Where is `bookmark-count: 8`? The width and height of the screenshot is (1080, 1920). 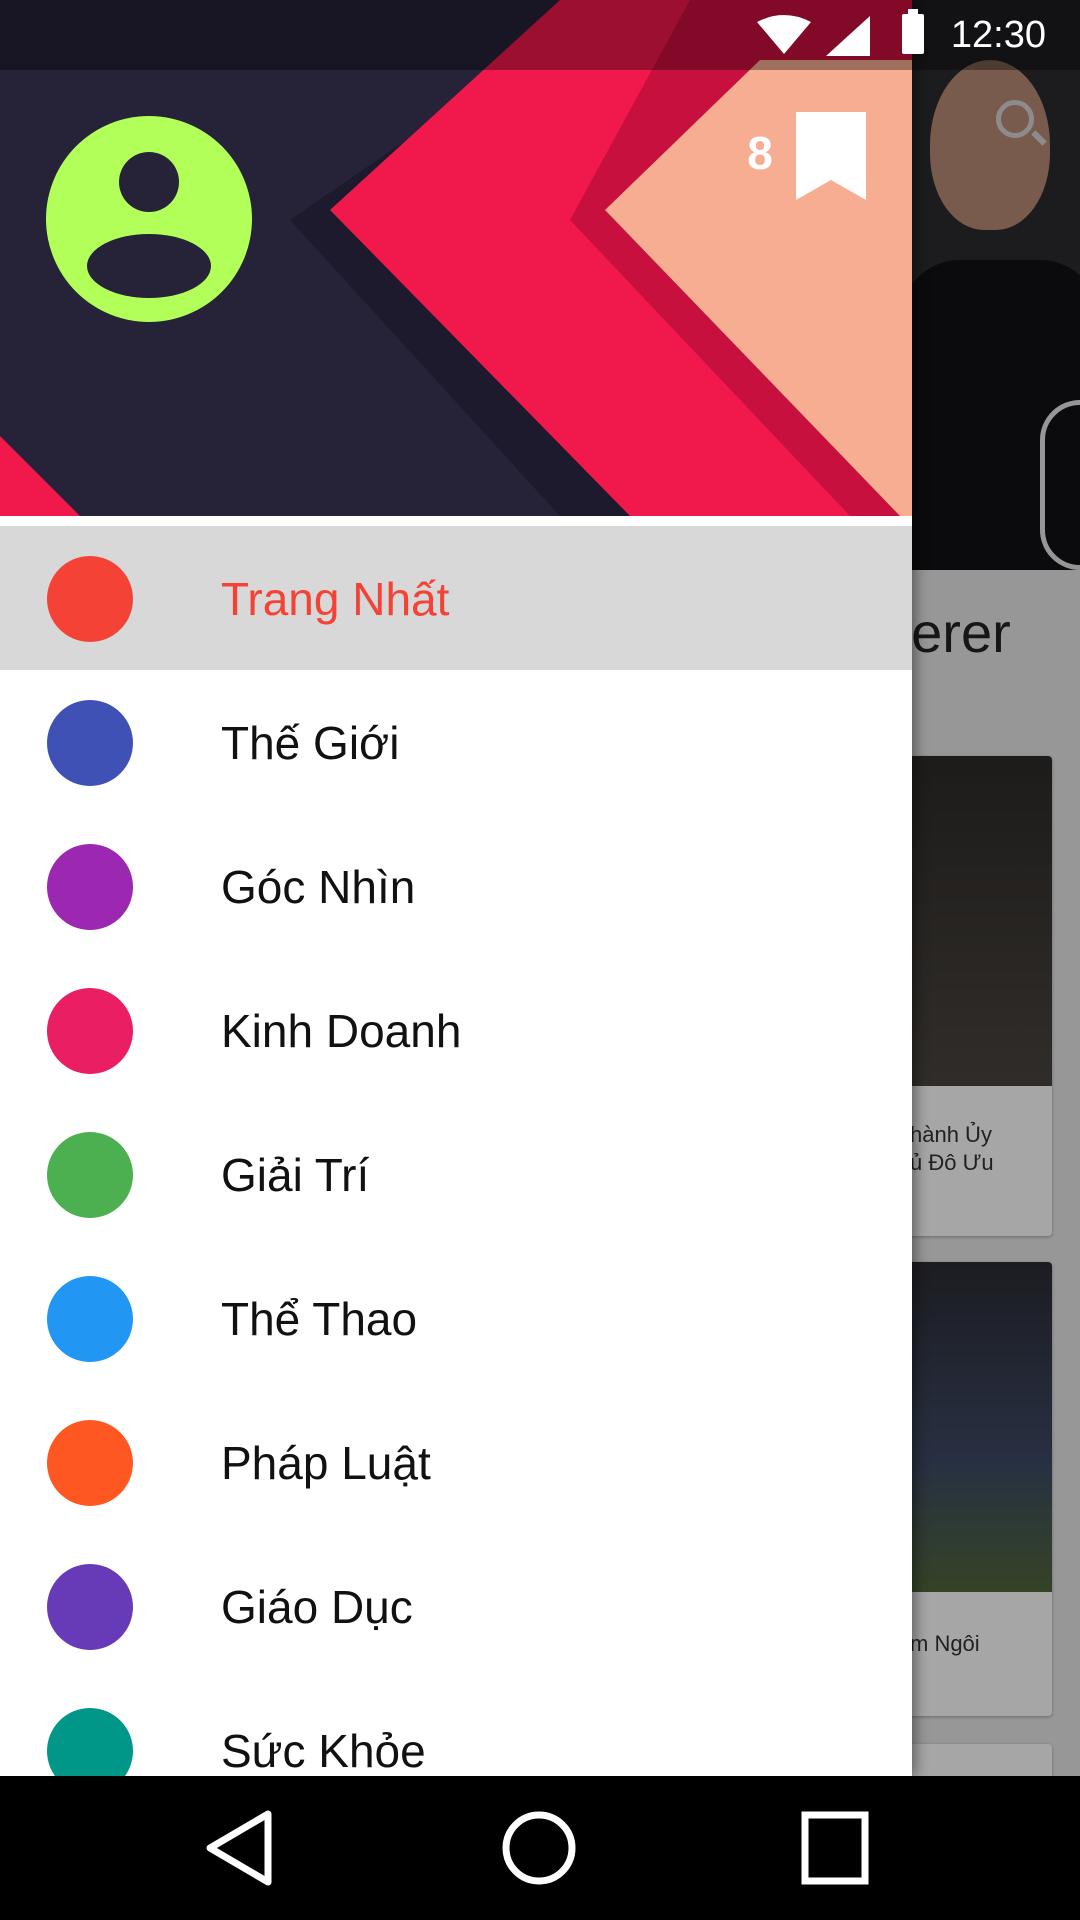 bookmark-count: 8 is located at coordinates (760, 153).